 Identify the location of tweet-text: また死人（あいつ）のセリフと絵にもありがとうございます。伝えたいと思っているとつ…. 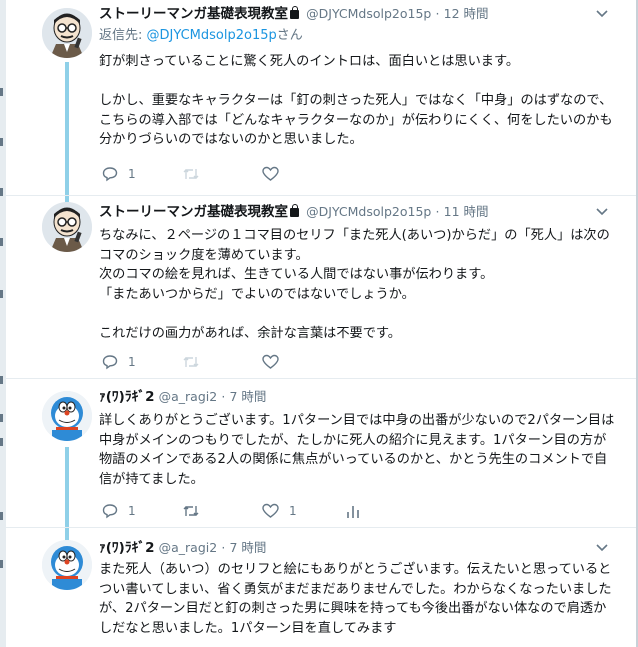
(355, 599).